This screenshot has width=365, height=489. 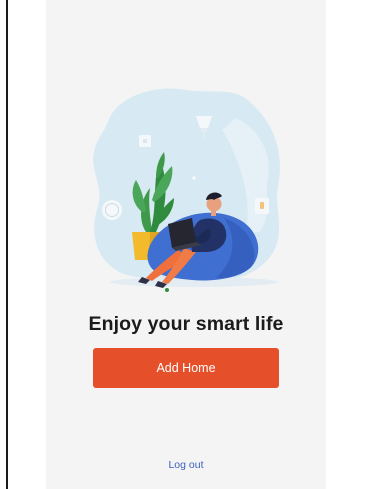 I want to click on smart-plug-icon, so click(x=145, y=141).